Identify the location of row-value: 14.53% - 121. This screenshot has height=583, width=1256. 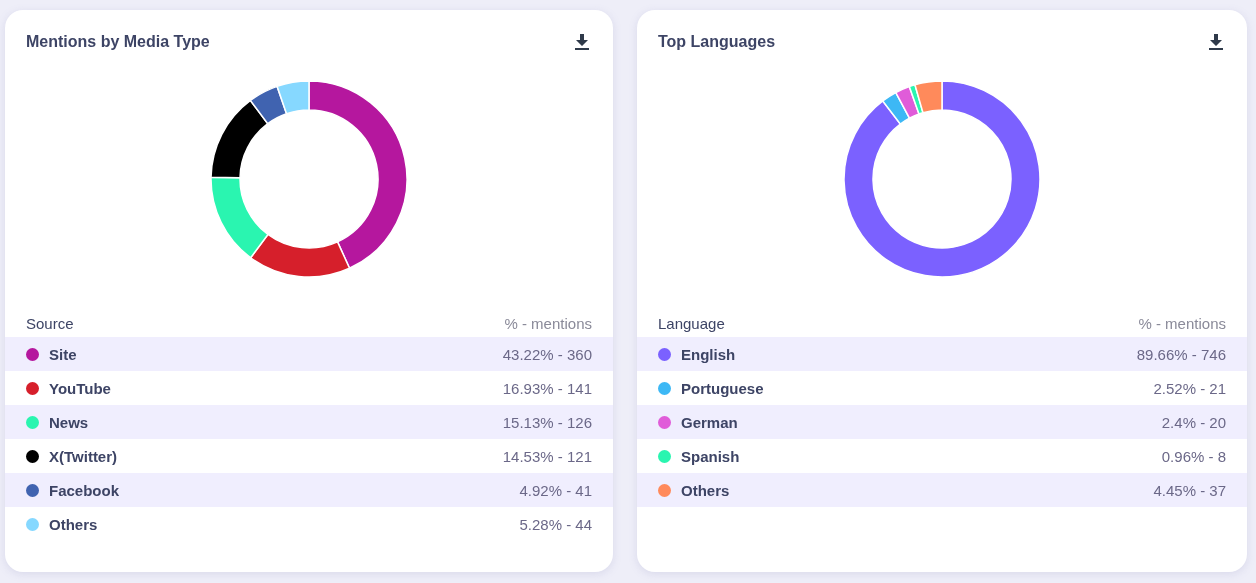
(547, 456).